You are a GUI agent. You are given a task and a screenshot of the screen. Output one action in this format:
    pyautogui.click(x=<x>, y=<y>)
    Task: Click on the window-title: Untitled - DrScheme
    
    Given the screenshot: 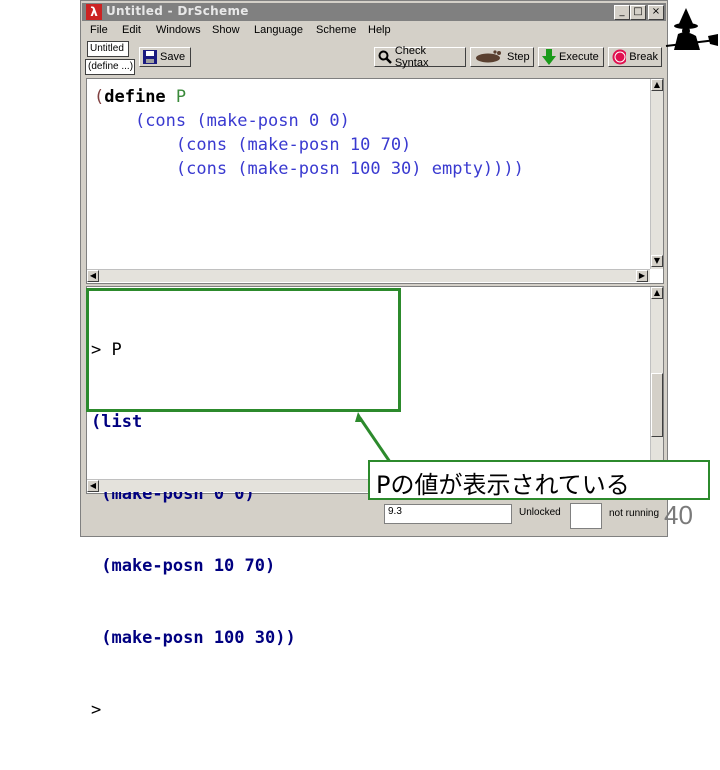 What is the action you would take?
    pyautogui.click(x=177, y=11)
    